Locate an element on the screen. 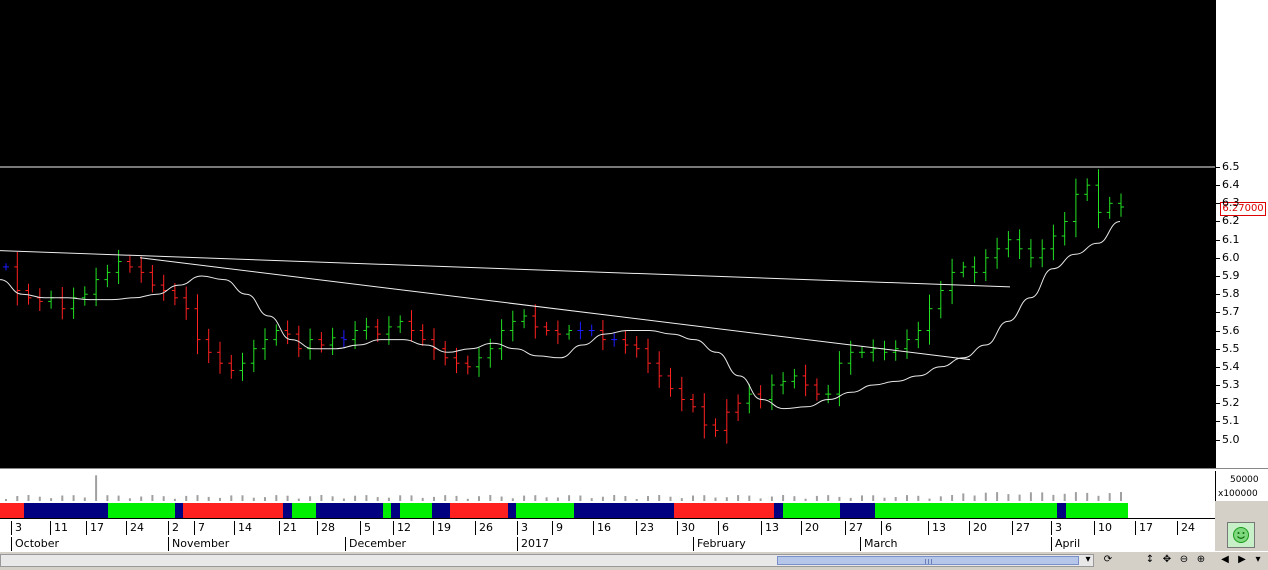 The image size is (1268, 570). date-tick-label: 7 is located at coordinates (199, 528).